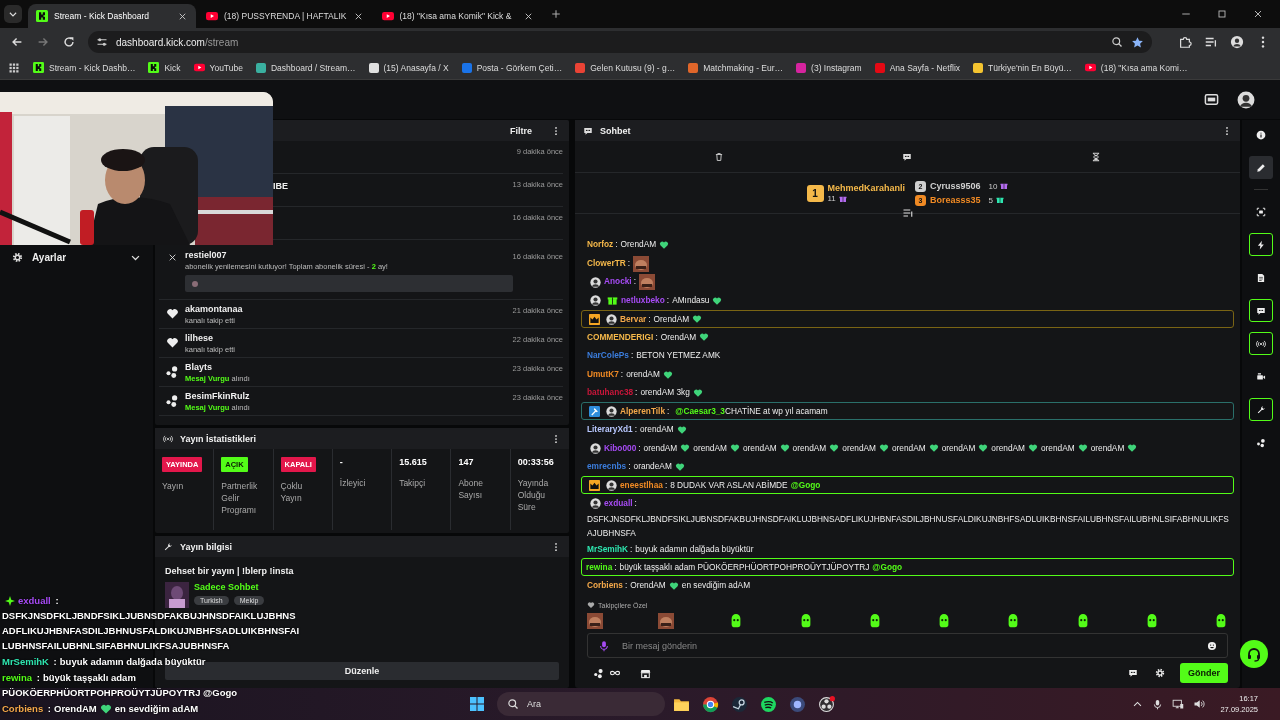 Image resolution: width=1280 pixels, height=720 pixels. I want to click on username: exduall, so click(618, 502).